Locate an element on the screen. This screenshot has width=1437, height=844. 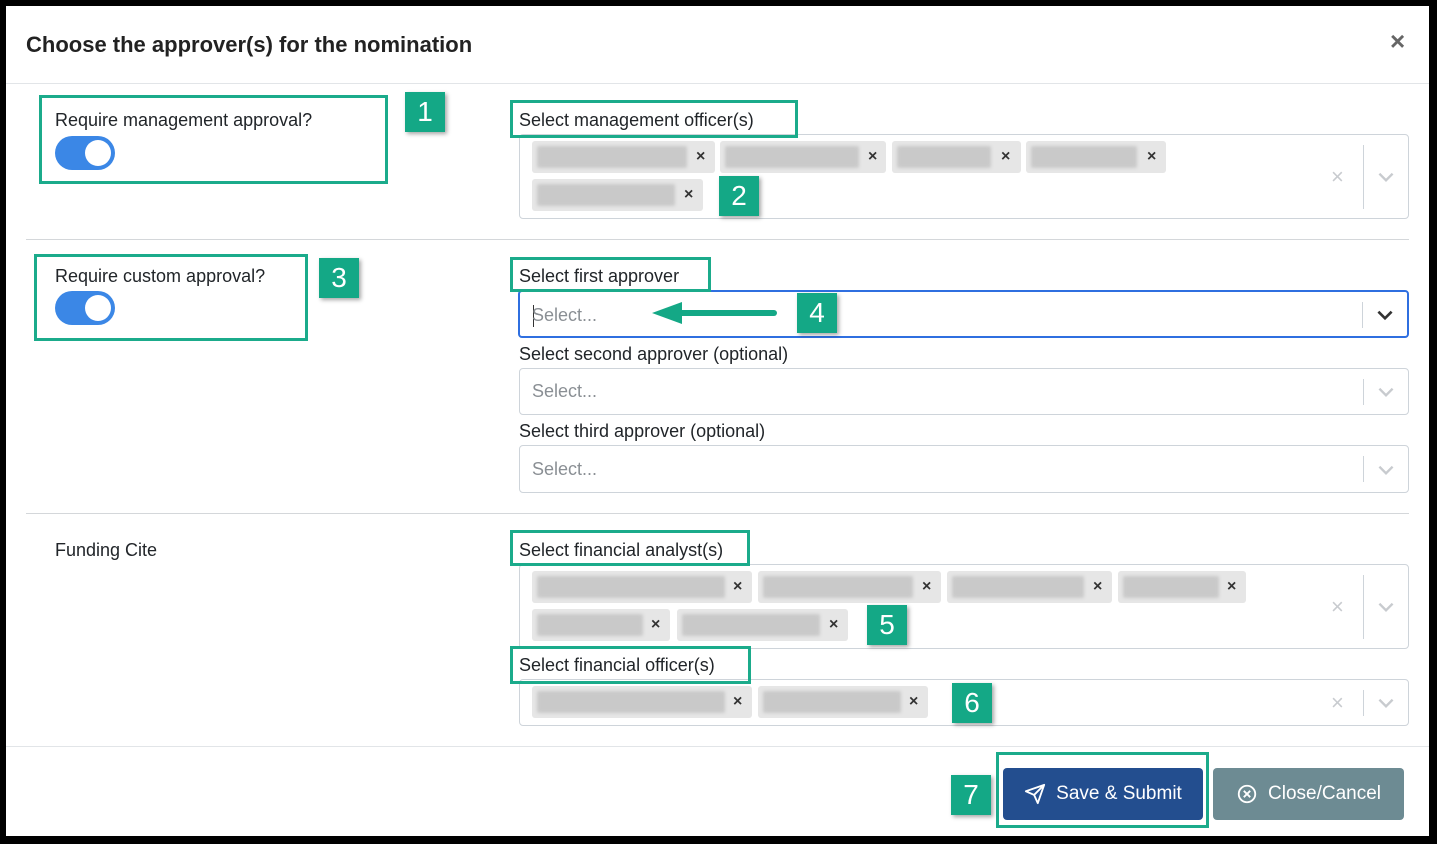
callout-number-3: 3 is located at coordinates (339, 278).